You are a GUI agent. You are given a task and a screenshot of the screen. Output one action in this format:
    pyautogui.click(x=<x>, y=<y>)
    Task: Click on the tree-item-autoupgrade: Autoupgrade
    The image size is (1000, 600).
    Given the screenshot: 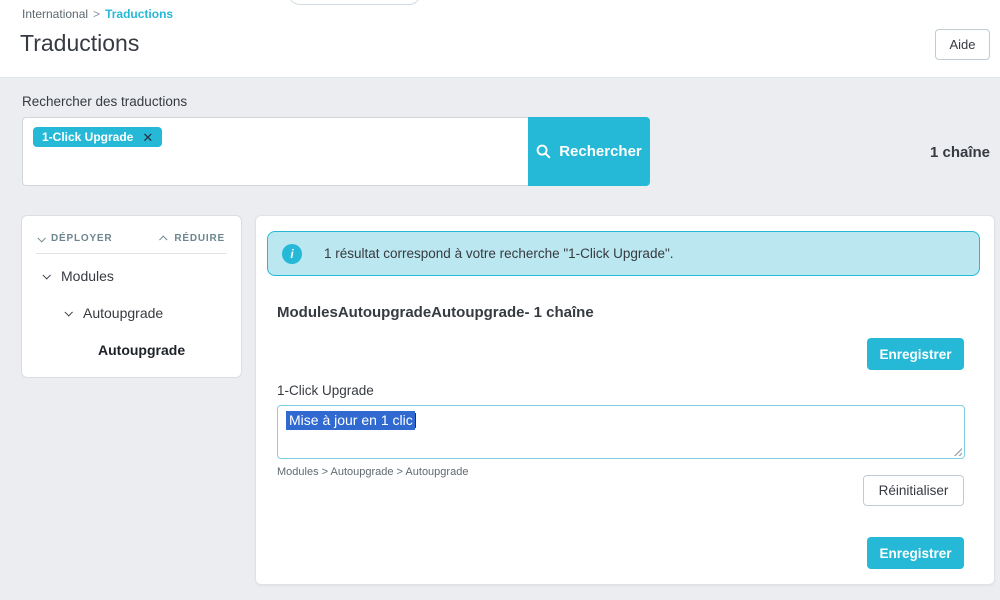 What is the action you would take?
    pyautogui.click(x=131, y=313)
    